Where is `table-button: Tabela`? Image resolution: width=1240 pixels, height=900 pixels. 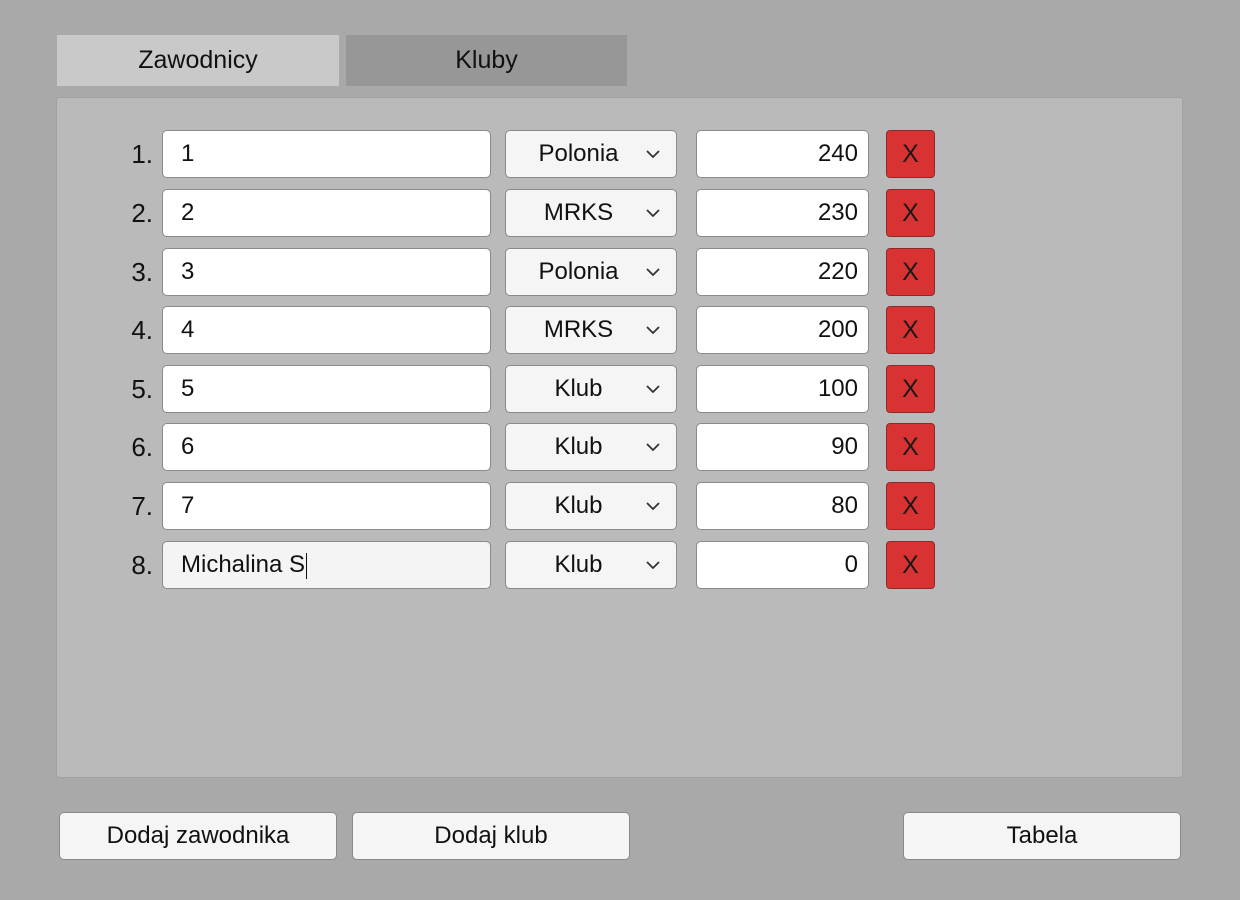 table-button: Tabela is located at coordinates (1042, 836).